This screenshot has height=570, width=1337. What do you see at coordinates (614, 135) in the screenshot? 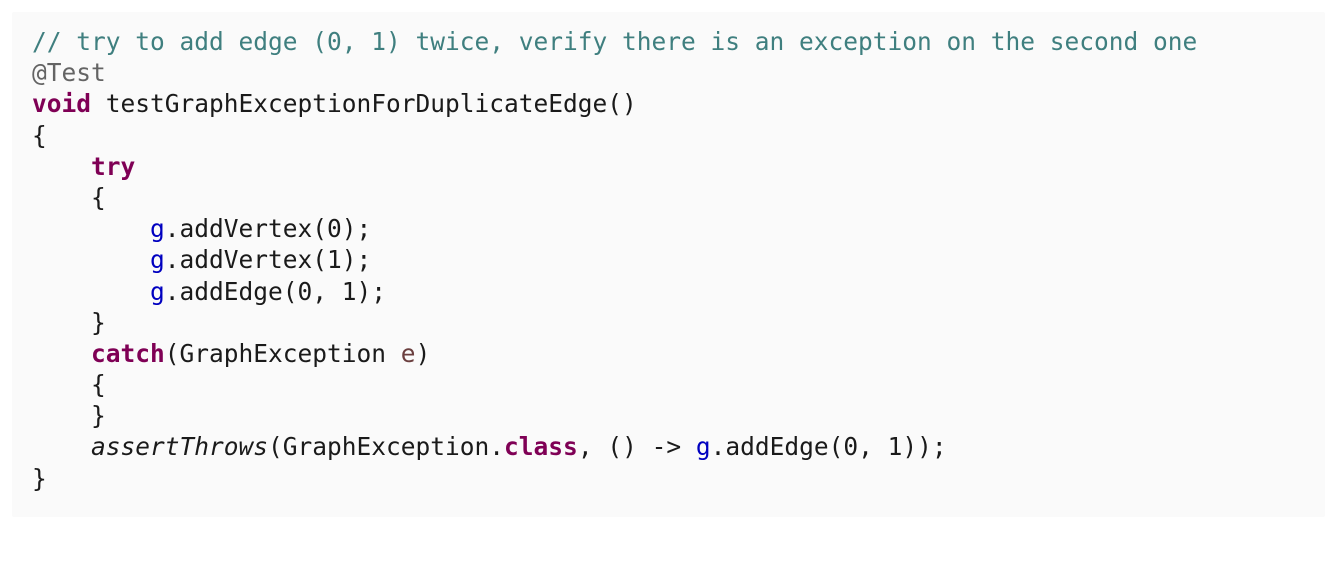
I see `code-line-method-open: {` at bounding box center [614, 135].